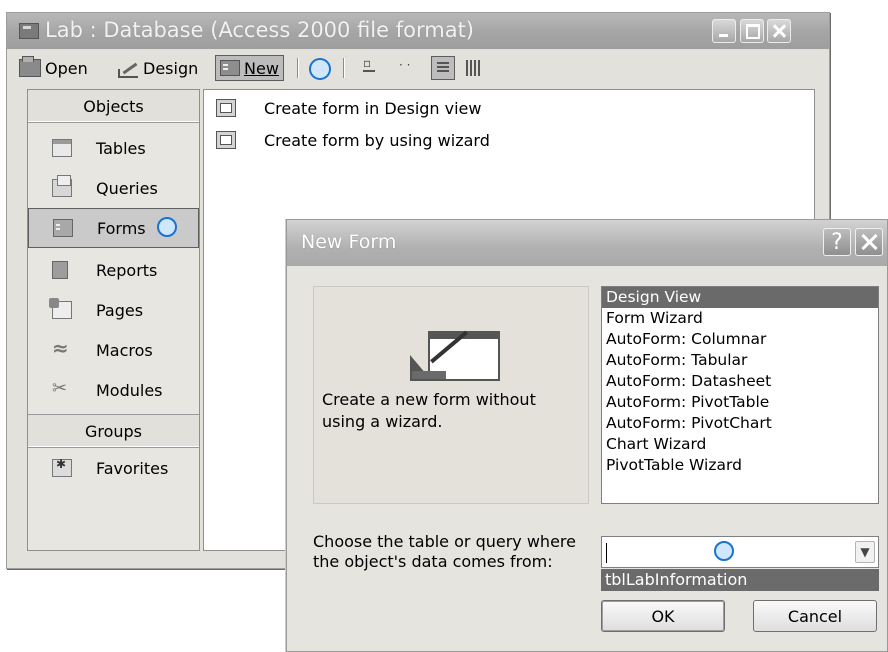 The image size is (888, 652). I want to click on list-item: AutoForm: Tabular, so click(740, 360).